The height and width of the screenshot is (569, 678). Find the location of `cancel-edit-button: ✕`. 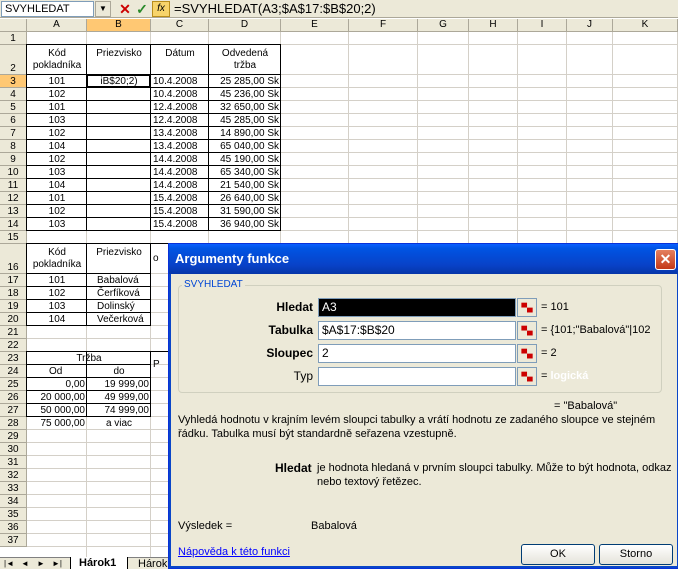

cancel-edit-button: ✕ is located at coordinates (125, 9).